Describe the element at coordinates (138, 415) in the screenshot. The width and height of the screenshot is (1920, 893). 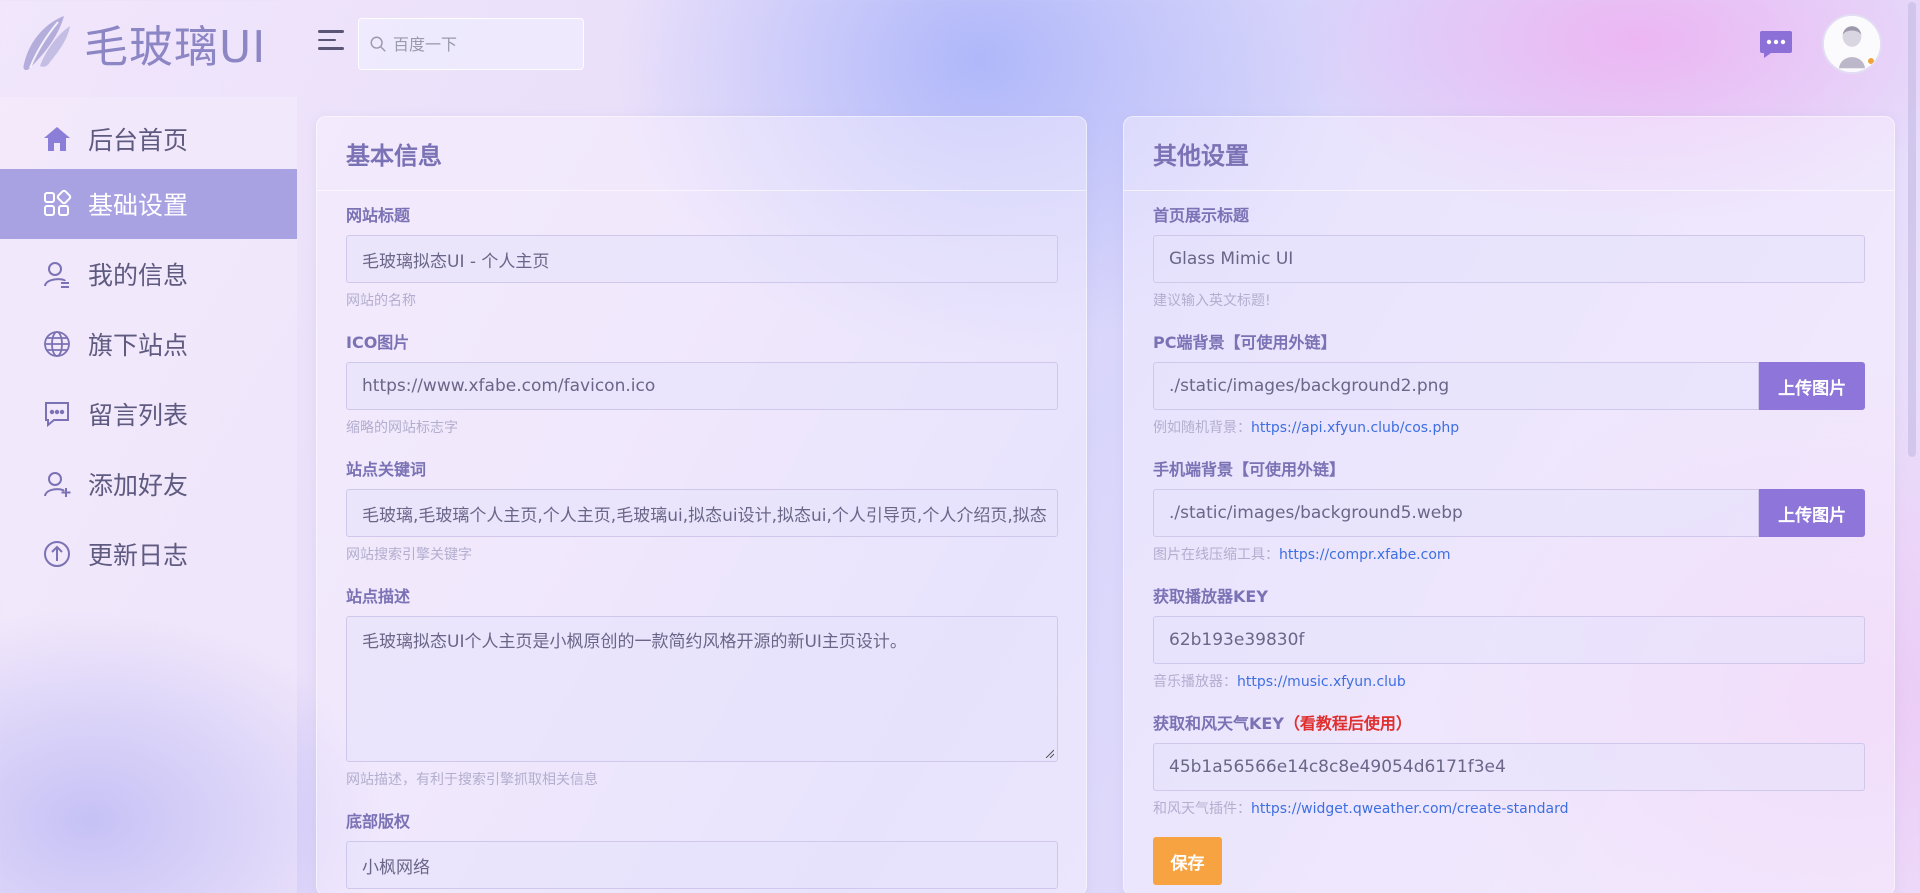
I see `sidebar-item-label: 留言列表` at that location.